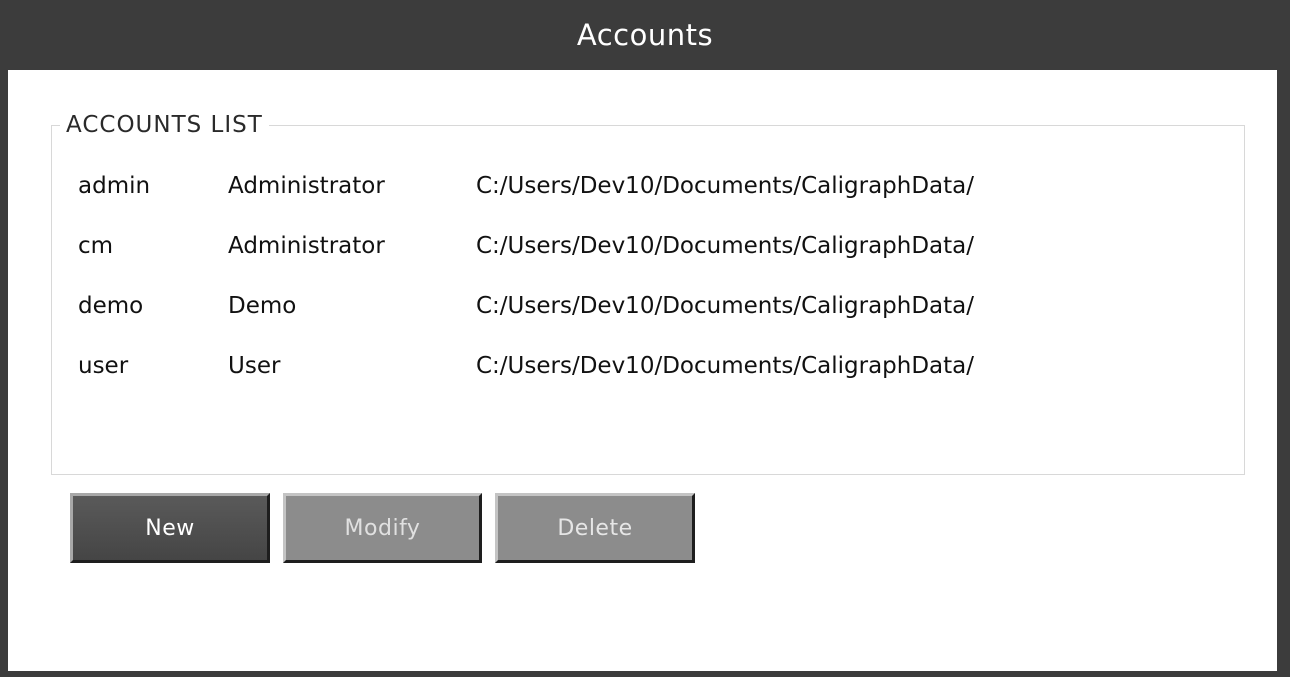 The image size is (1290, 677). Describe the element at coordinates (111, 306) in the screenshot. I see `account-name: demo` at that location.